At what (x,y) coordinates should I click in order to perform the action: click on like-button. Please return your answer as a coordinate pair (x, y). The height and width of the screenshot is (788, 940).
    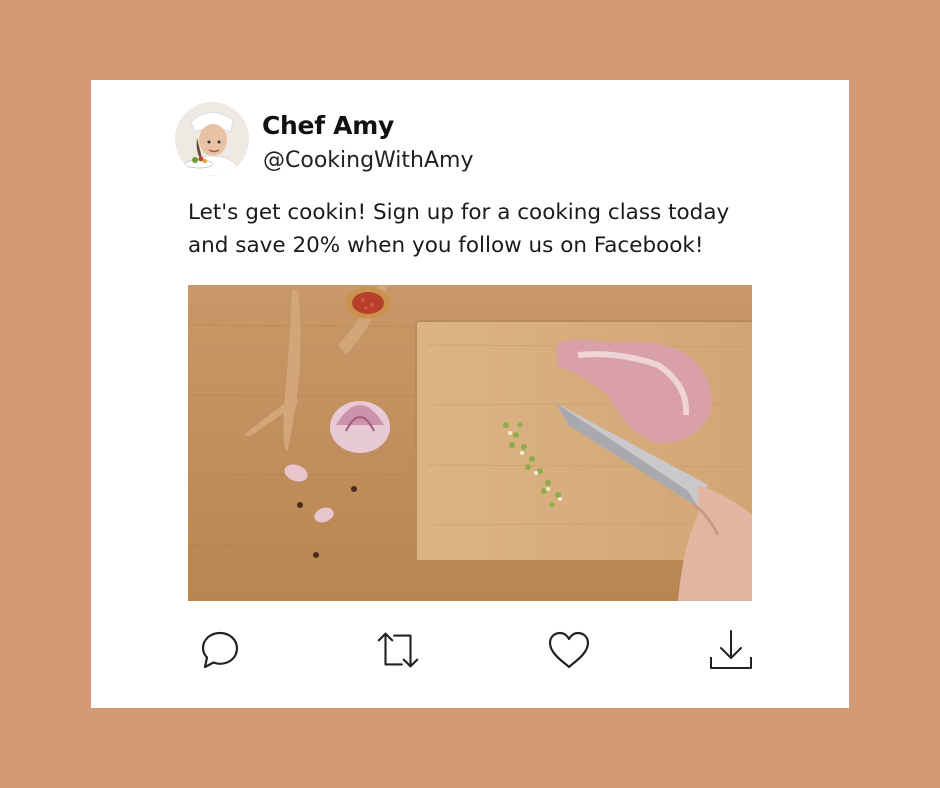
    Looking at the image, I should click on (569, 650).